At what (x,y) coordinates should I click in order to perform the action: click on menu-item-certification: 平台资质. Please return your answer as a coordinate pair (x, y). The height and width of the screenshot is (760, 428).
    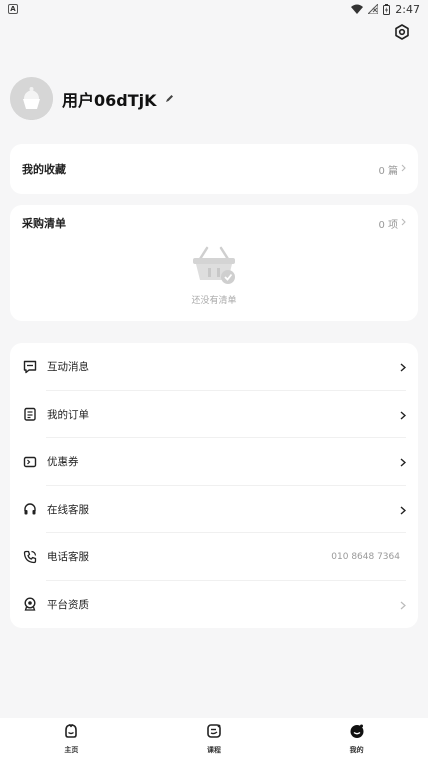
    Looking at the image, I should click on (214, 605).